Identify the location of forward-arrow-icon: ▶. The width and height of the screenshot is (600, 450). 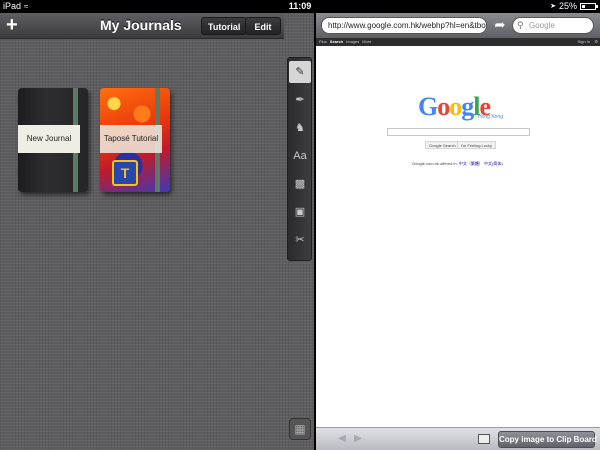
(358, 439).